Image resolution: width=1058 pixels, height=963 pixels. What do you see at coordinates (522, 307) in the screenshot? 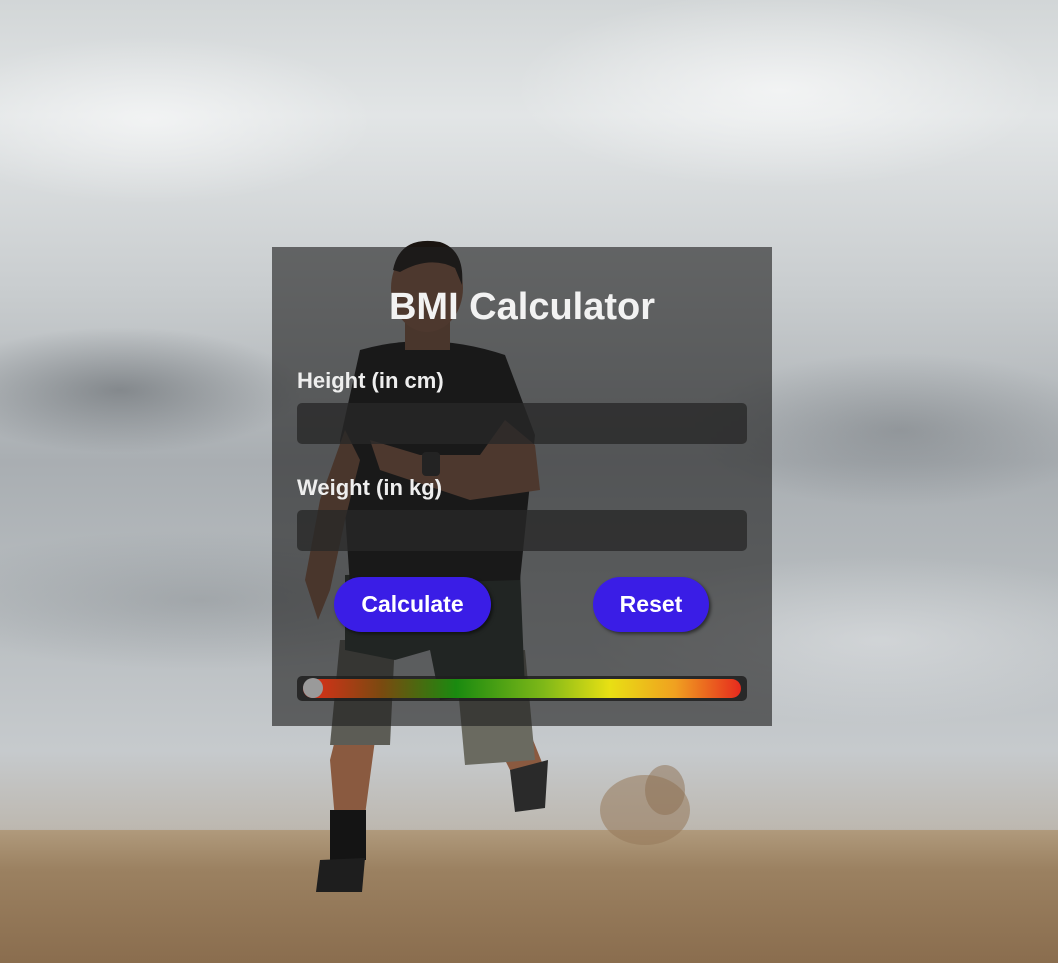
I see `page-title: BMI Calculator` at bounding box center [522, 307].